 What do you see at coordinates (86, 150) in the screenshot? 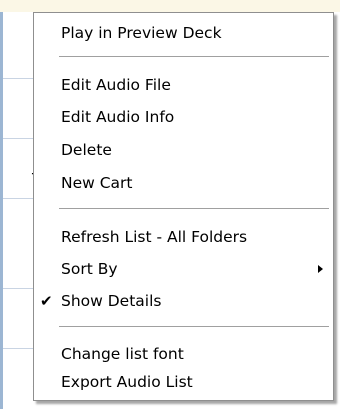
I see `menu-item-label: Delete` at bounding box center [86, 150].